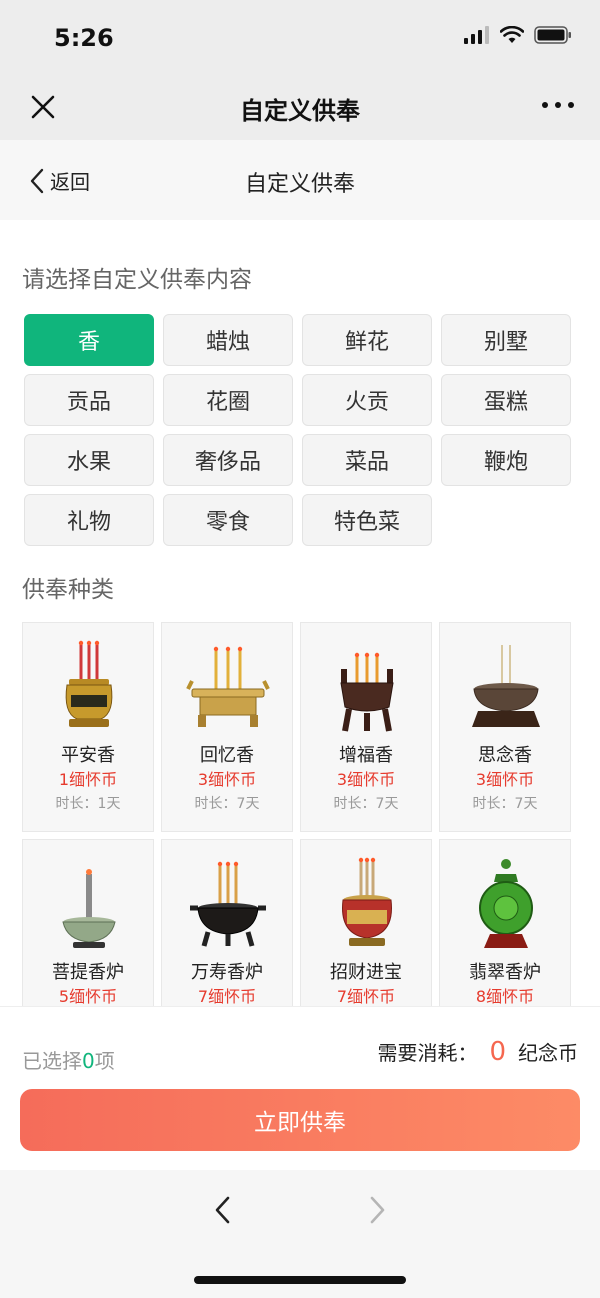  Describe the element at coordinates (88, 755) in the screenshot. I see `offering-name: 平安香` at that location.